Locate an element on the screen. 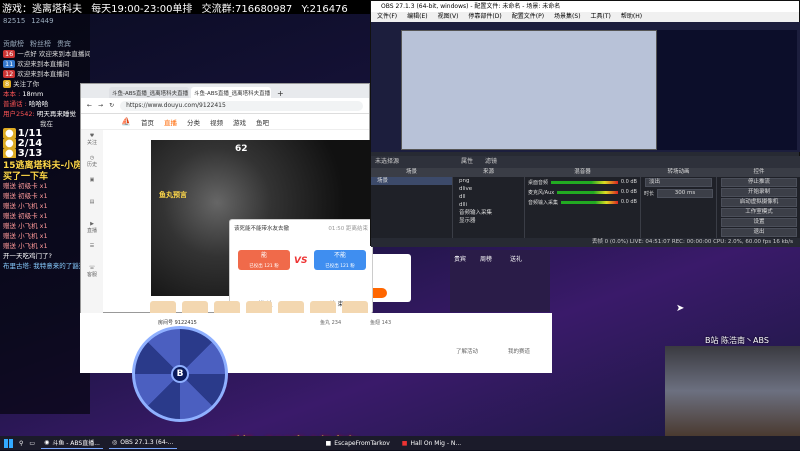  browser-tab-active: 斗鱼-ABS直播_逃离塔科夫直播 is located at coordinates (231, 92).